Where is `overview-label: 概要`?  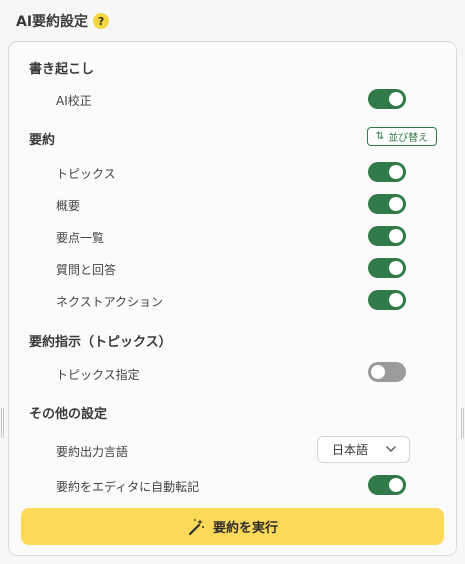 overview-label: 概要 is located at coordinates (68, 206).